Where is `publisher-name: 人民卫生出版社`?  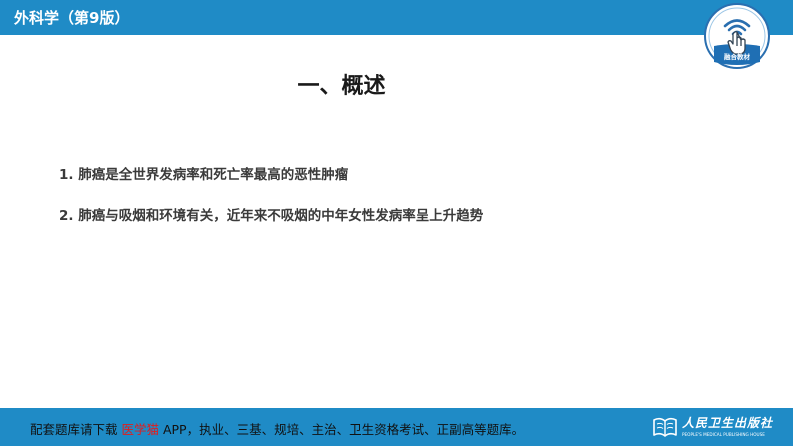
publisher-name: 人民卫生出版社 is located at coordinates (728, 423).